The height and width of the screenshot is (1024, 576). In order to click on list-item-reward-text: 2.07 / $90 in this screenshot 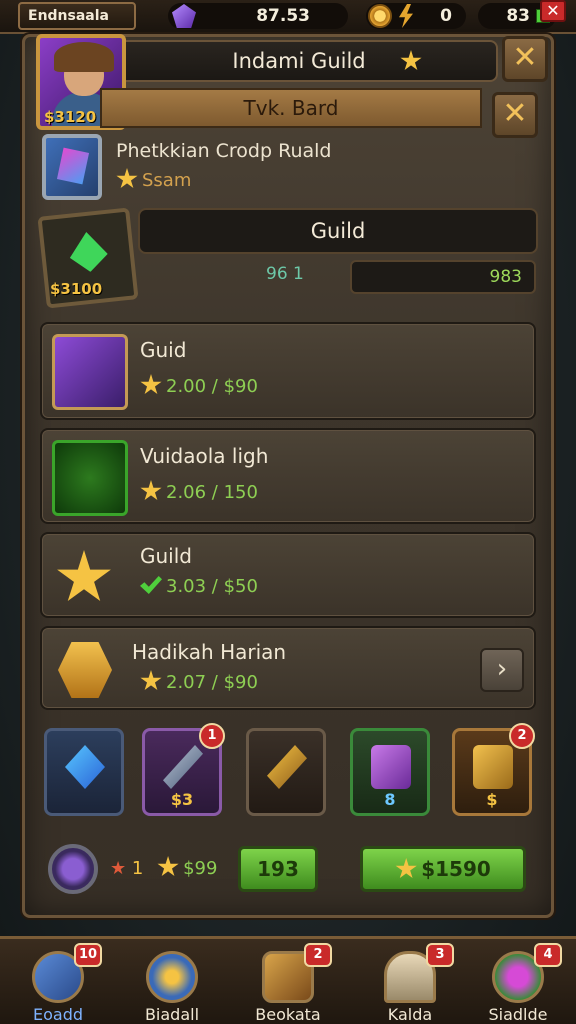, I will do `click(212, 682)`.